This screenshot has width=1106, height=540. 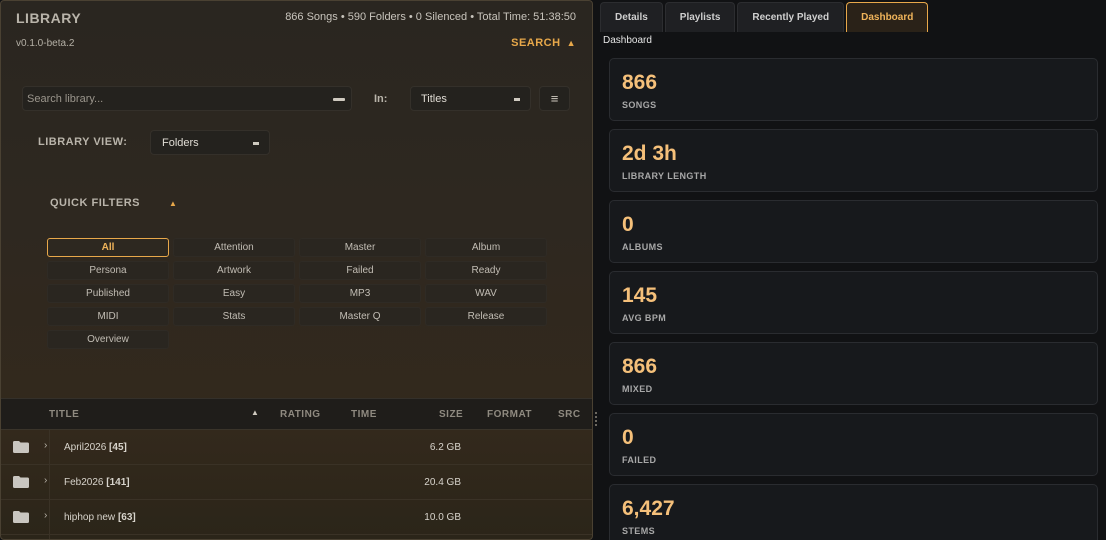 What do you see at coordinates (853, 373) in the screenshot?
I see `stat-card-mixed: 866 MIXED` at bounding box center [853, 373].